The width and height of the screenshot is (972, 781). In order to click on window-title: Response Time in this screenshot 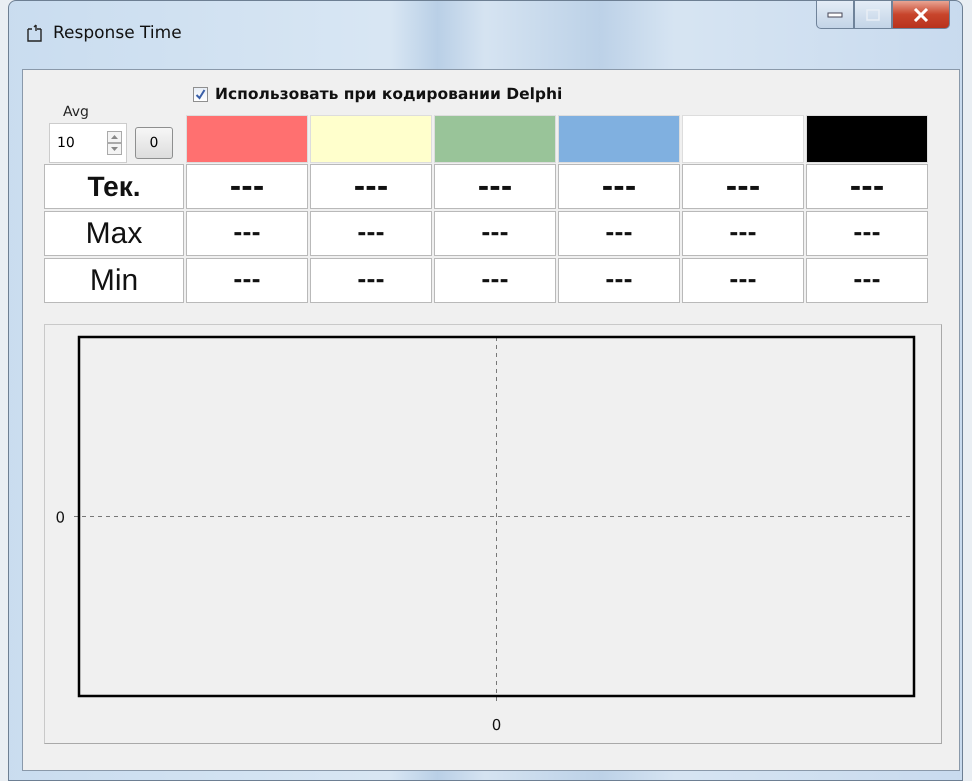, I will do `click(117, 33)`.